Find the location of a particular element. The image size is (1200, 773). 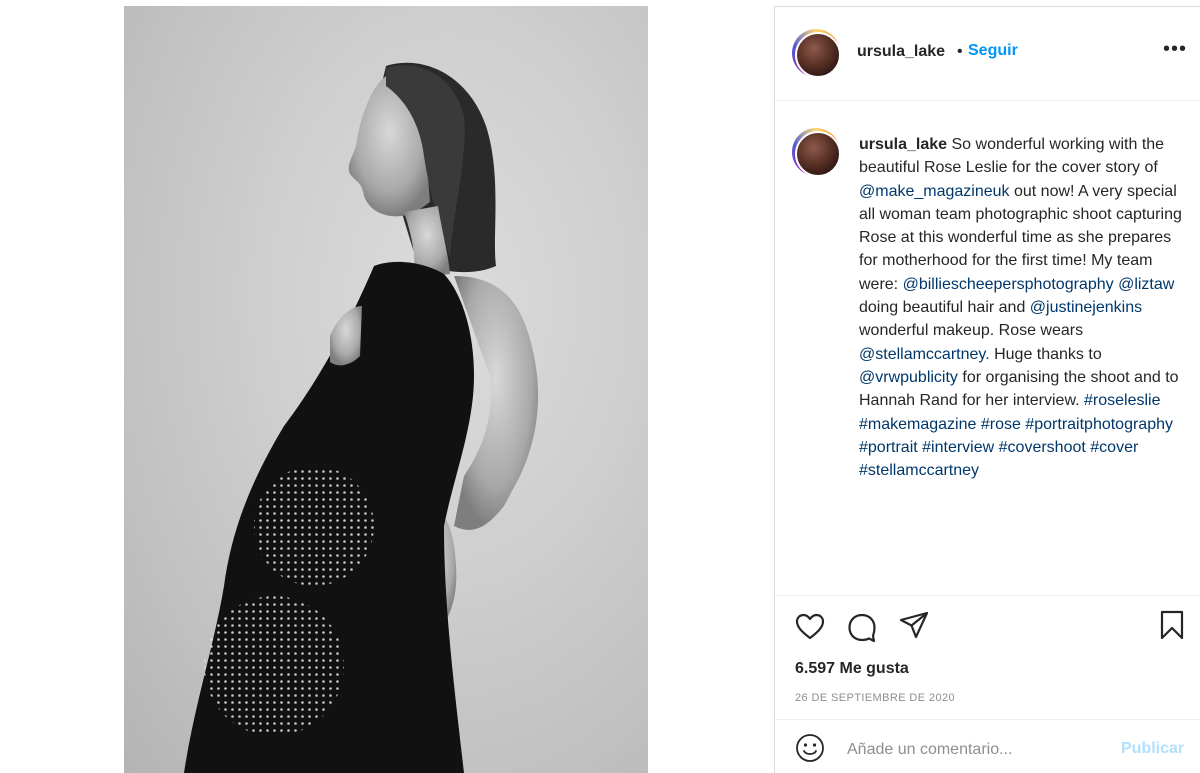

bookmark-icon is located at coordinates (1172, 625).